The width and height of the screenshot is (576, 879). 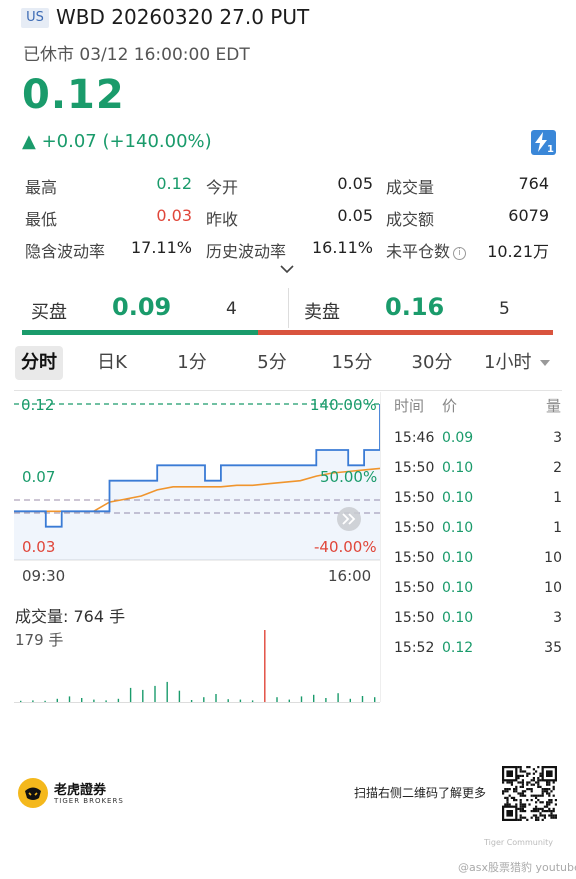 What do you see at coordinates (49, 312) in the screenshot?
I see `bid-label: 买盘` at bounding box center [49, 312].